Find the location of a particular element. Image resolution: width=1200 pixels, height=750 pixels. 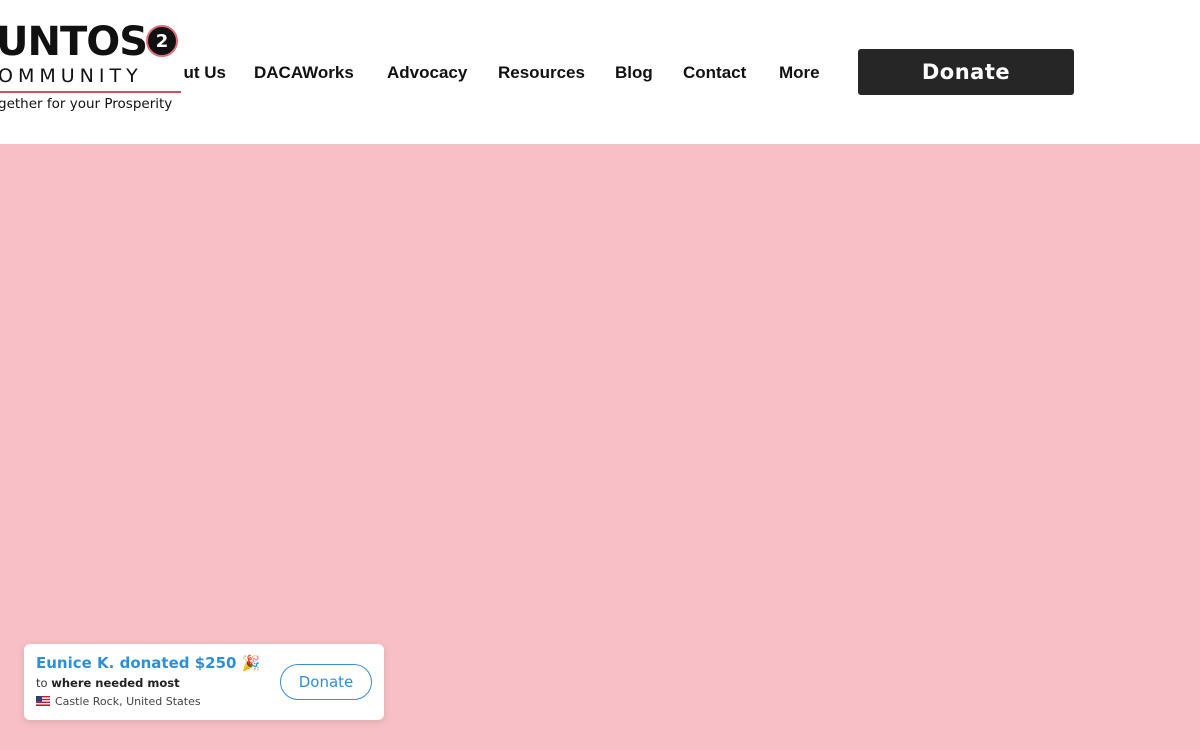

donation-title: Eunice K. donated $250 🎉 is located at coordinates (148, 663).